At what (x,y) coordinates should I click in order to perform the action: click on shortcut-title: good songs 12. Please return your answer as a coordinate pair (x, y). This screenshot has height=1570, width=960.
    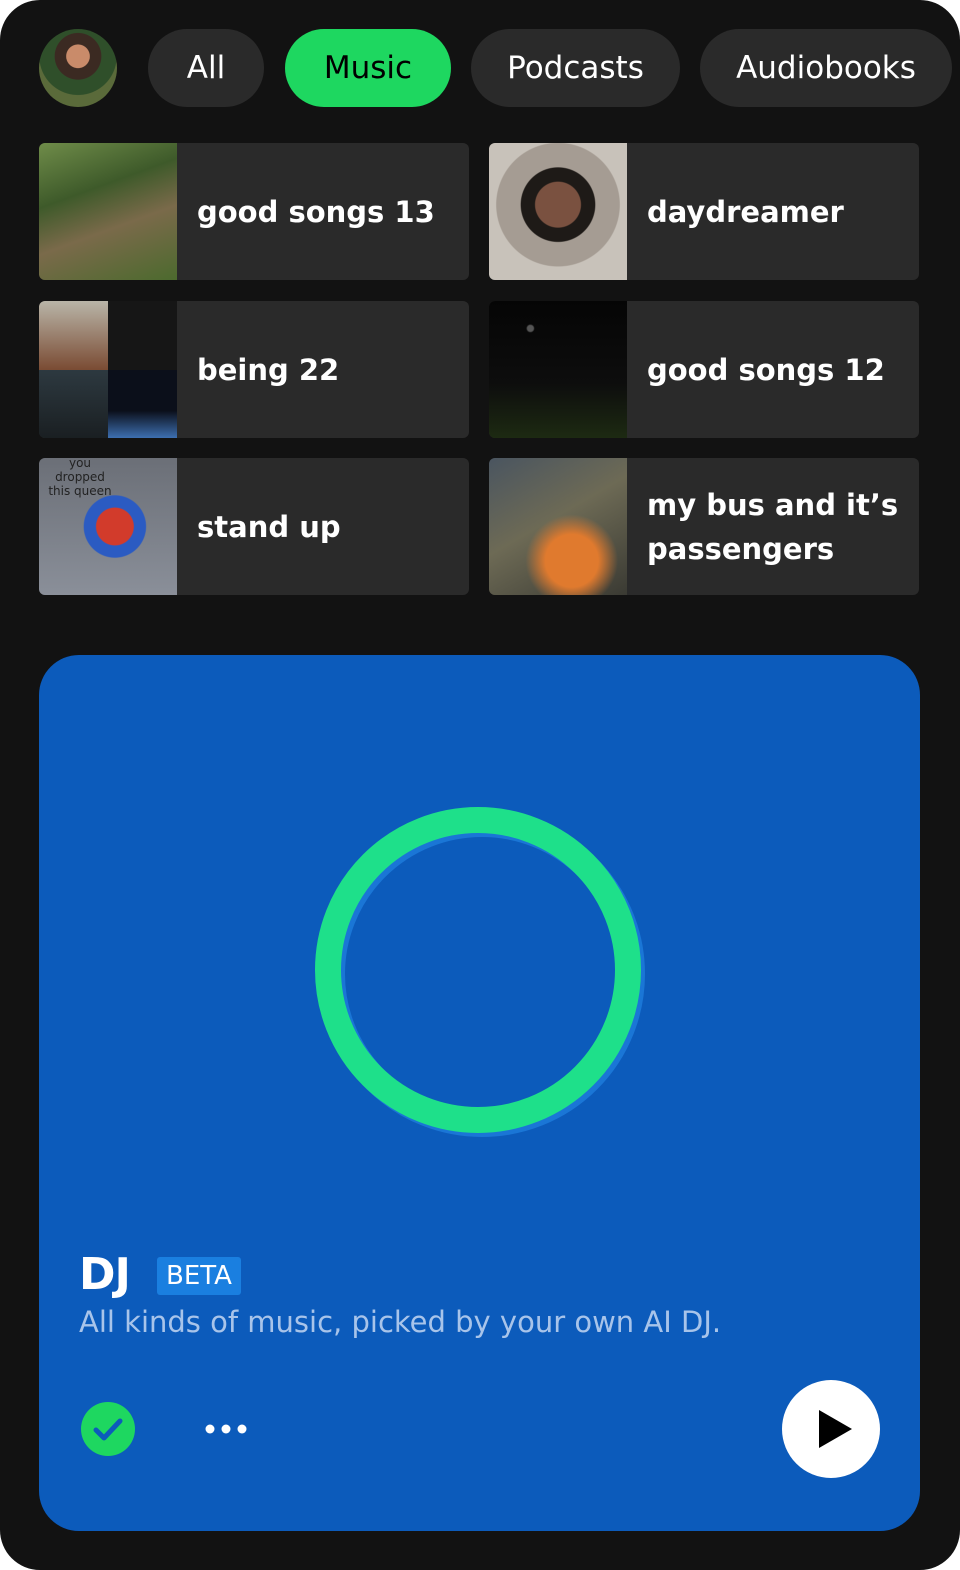
    Looking at the image, I should click on (766, 369).